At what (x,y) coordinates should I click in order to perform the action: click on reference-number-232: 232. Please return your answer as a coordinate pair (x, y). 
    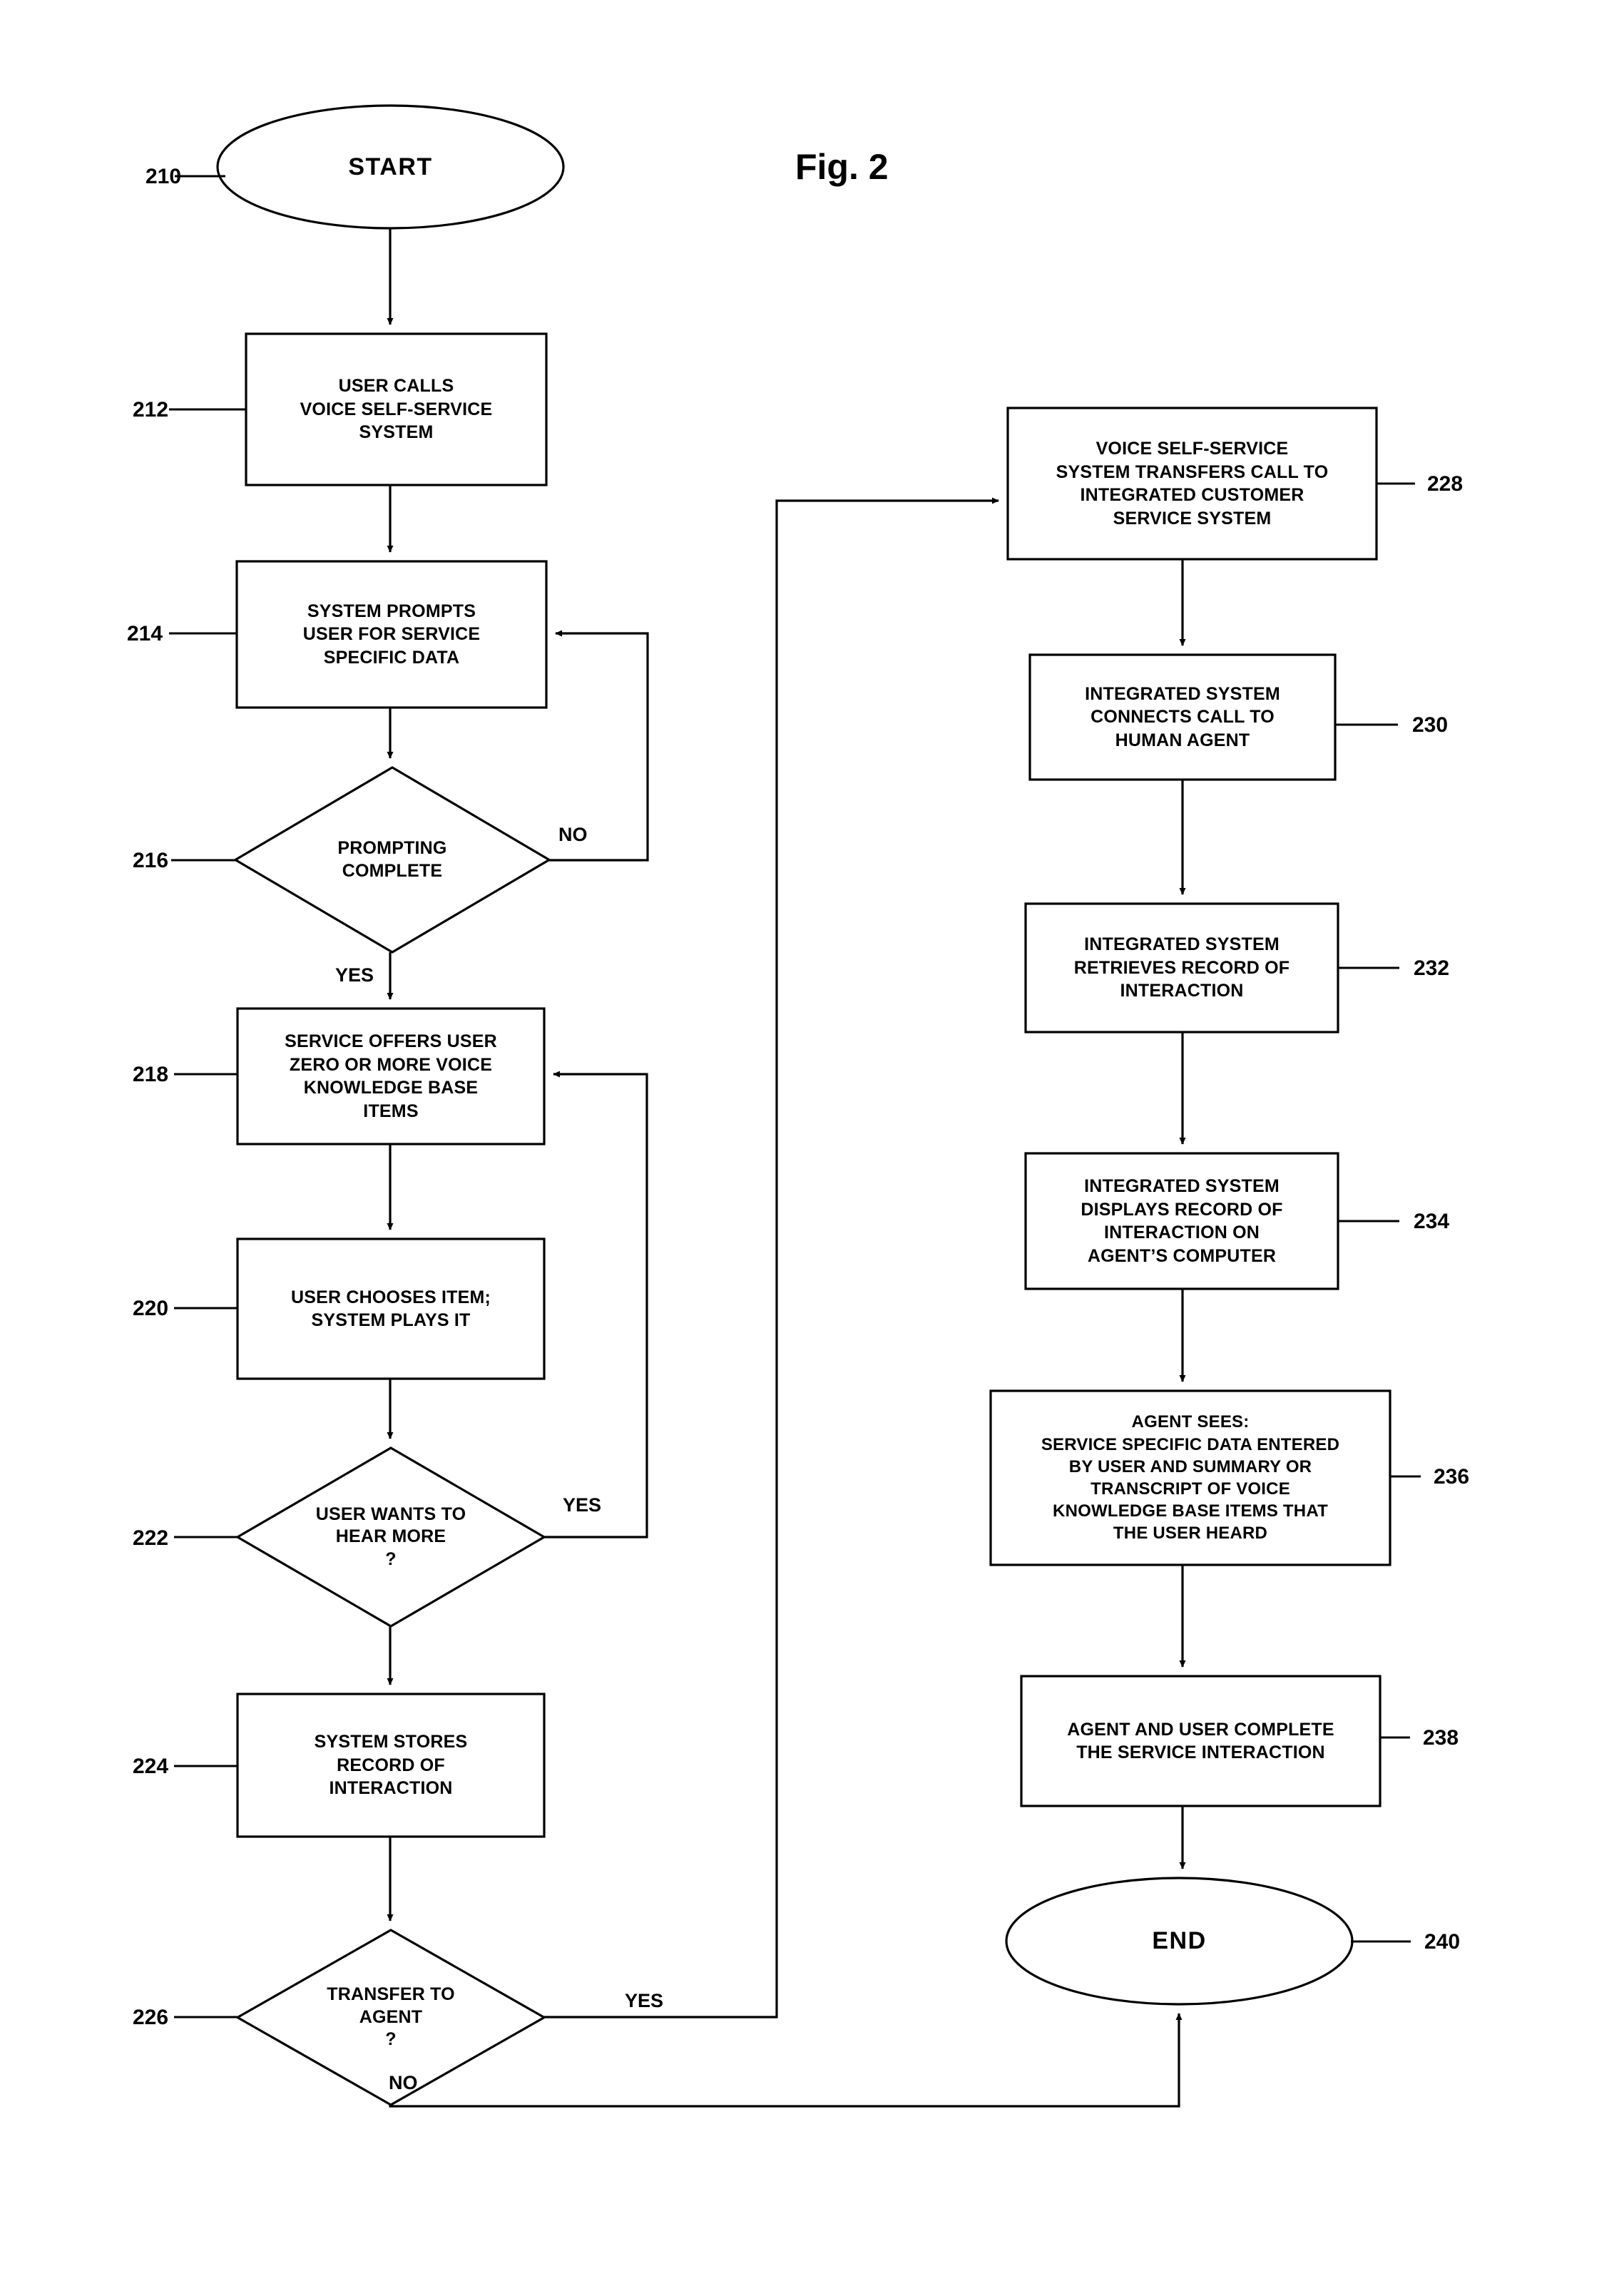
    Looking at the image, I should click on (1432, 968).